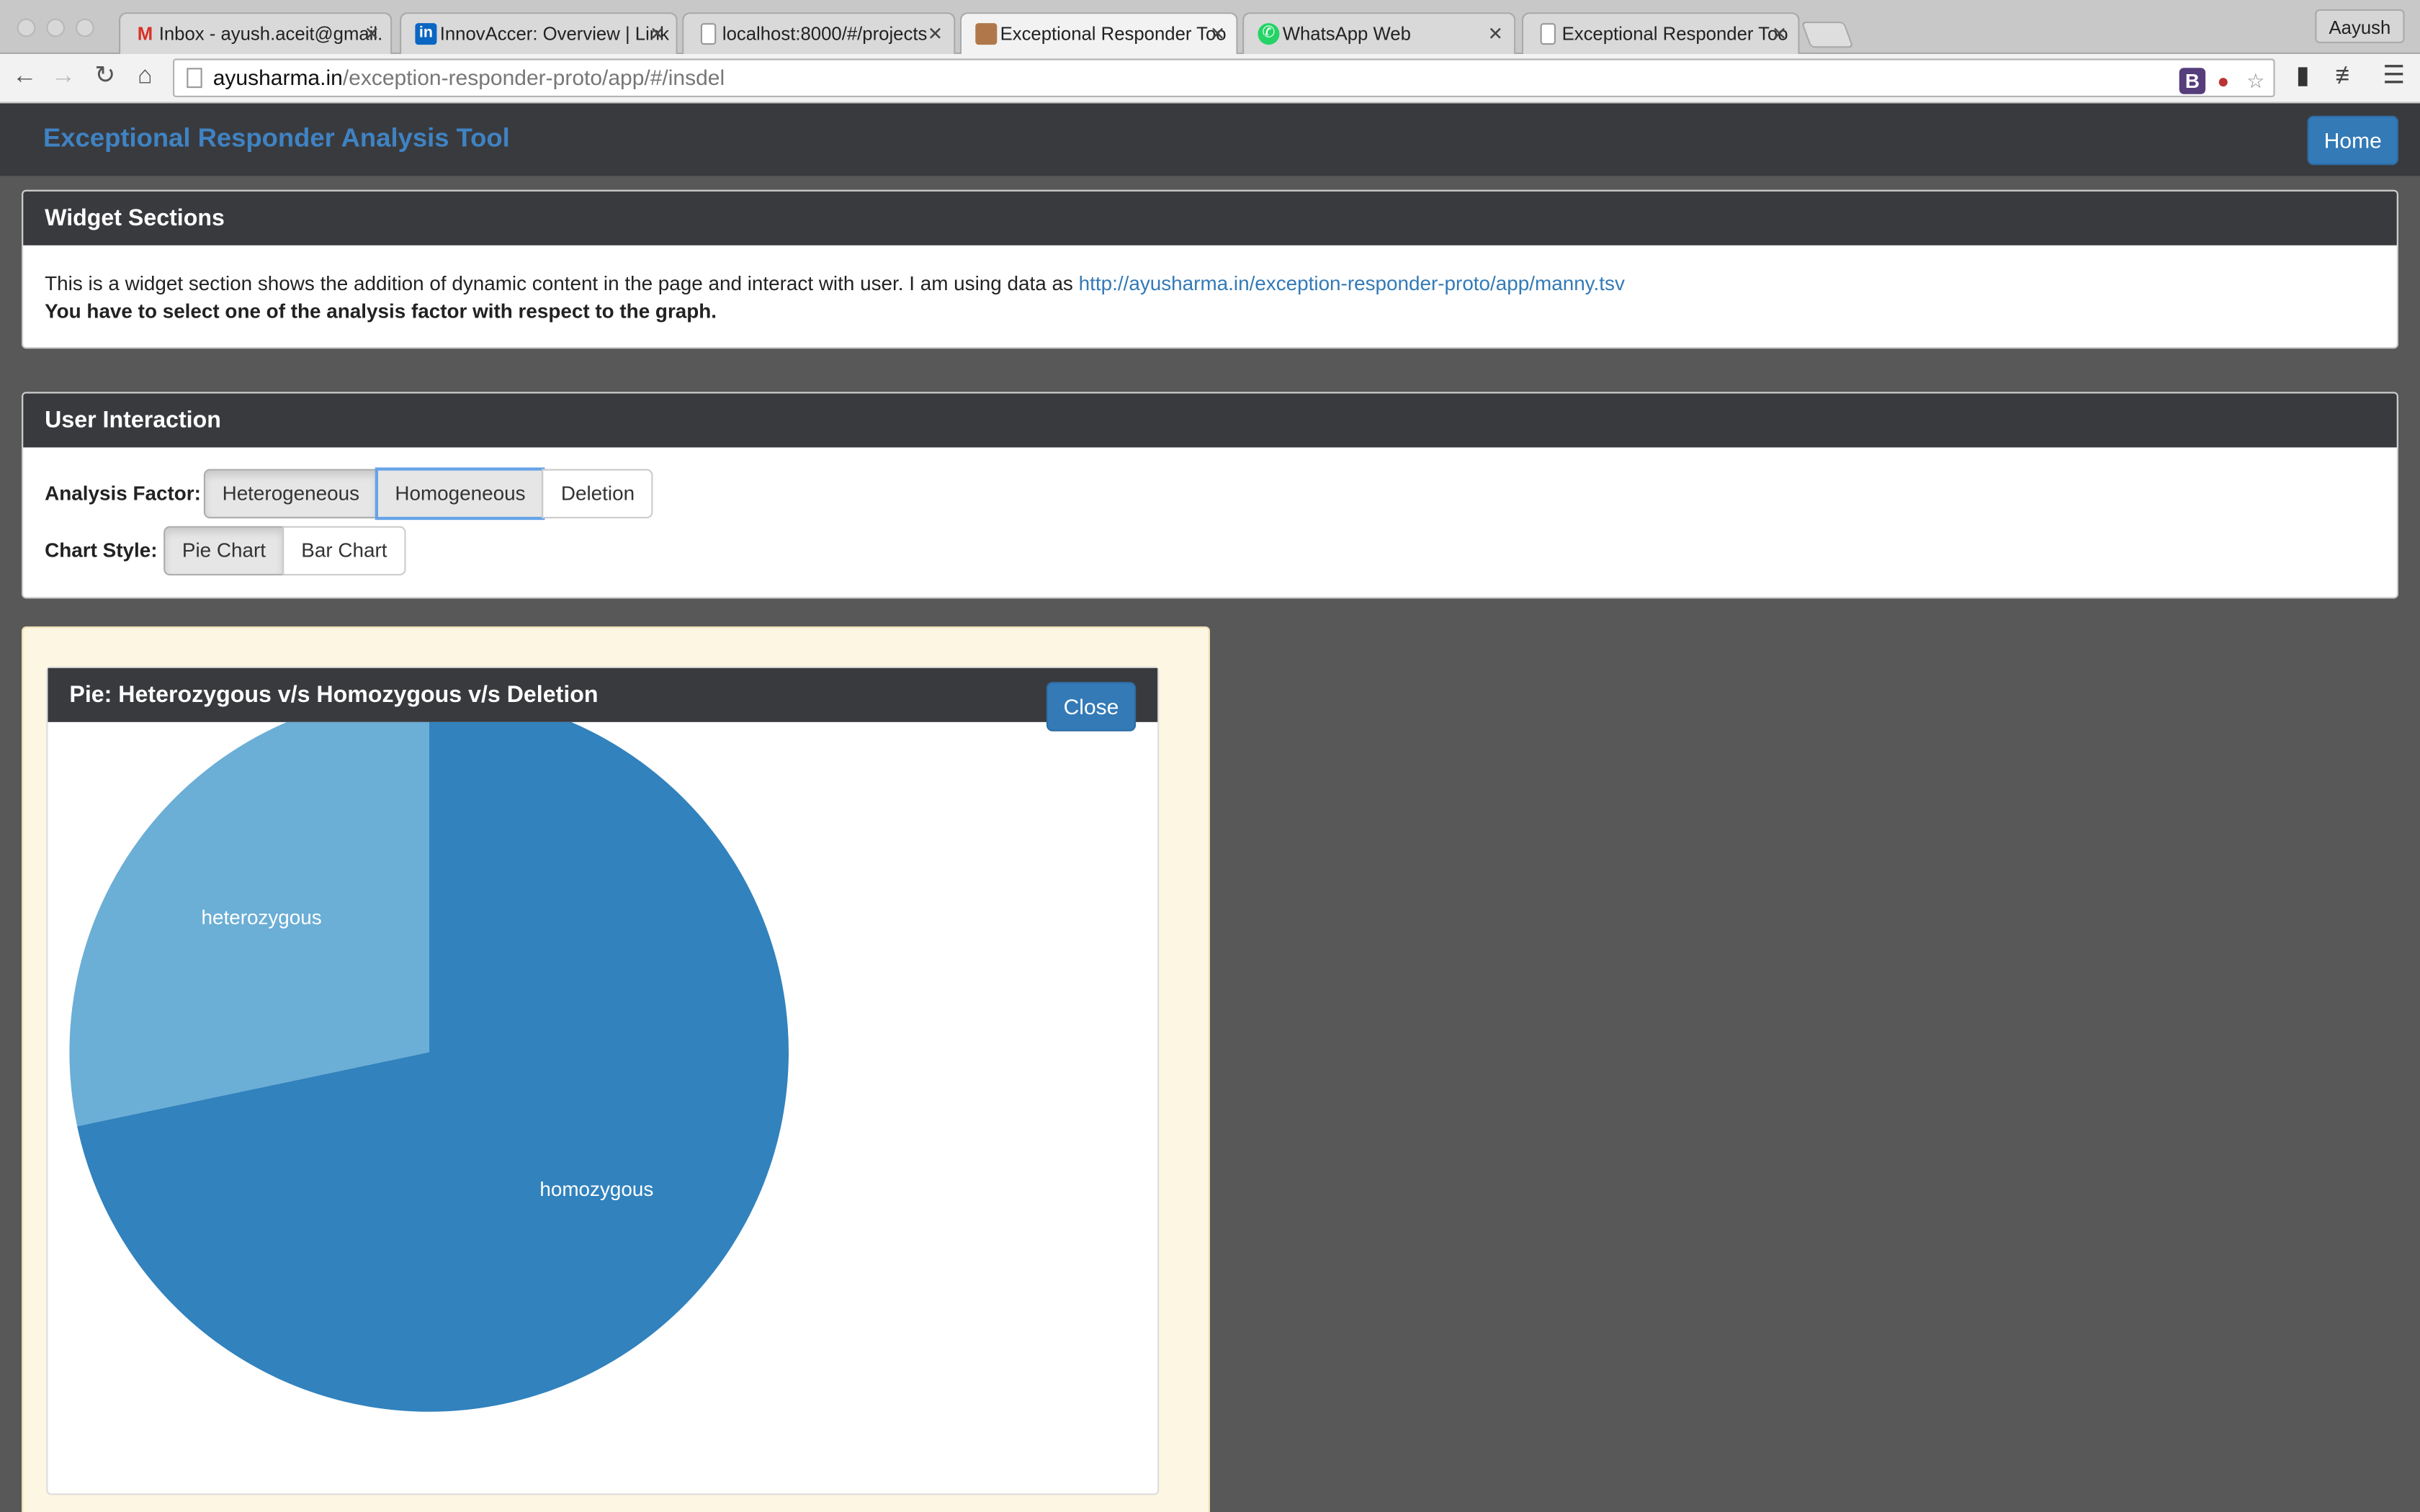 The width and height of the screenshot is (2420, 1512). I want to click on gmail-icon: M, so click(145, 34).